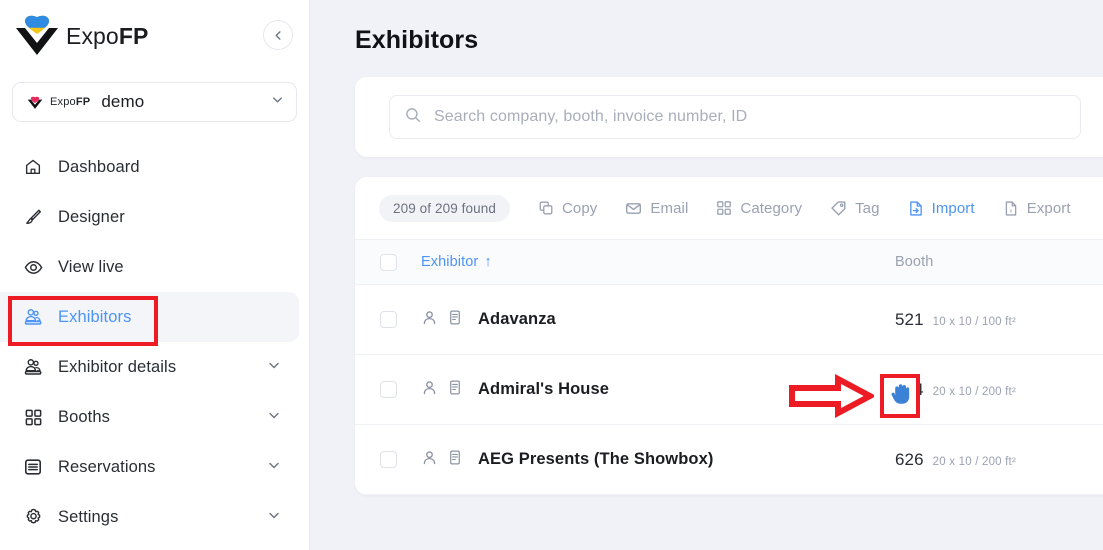 This screenshot has width=1103, height=550. Describe the element at coordinates (909, 459) in the screenshot. I see `booth-number: 626` at that location.